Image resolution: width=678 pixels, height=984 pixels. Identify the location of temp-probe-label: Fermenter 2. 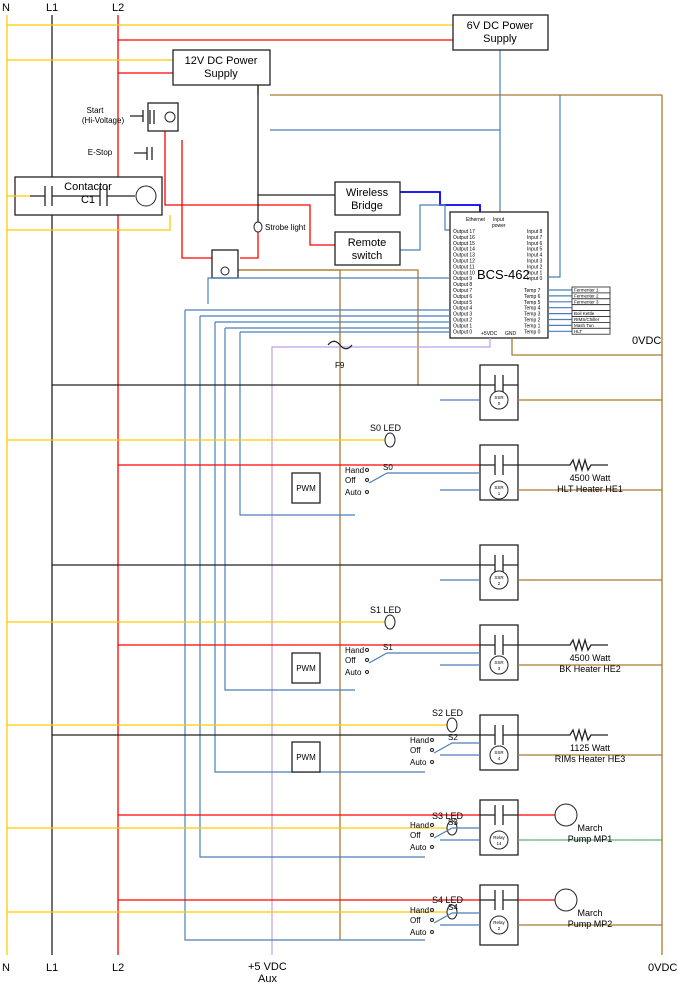
(586, 295).